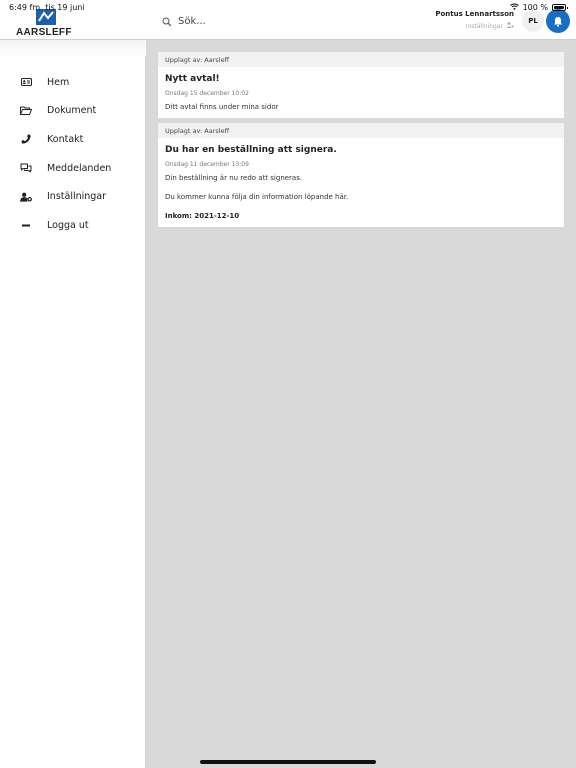 This screenshot has height=768, width=576. What do you see at coordinates (58, 82) in the screenshot?
I see `sidebar-item-label: Hem` at bounding box center [58, 82].